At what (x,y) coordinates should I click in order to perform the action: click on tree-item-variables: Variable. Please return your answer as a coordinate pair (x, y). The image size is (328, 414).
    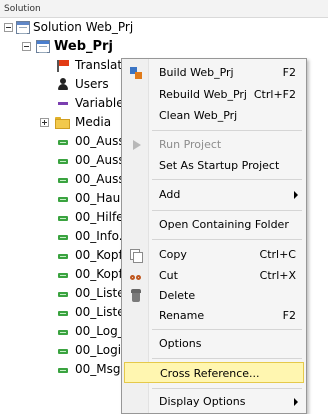
    Looking at the image, I should click on (62, 103).